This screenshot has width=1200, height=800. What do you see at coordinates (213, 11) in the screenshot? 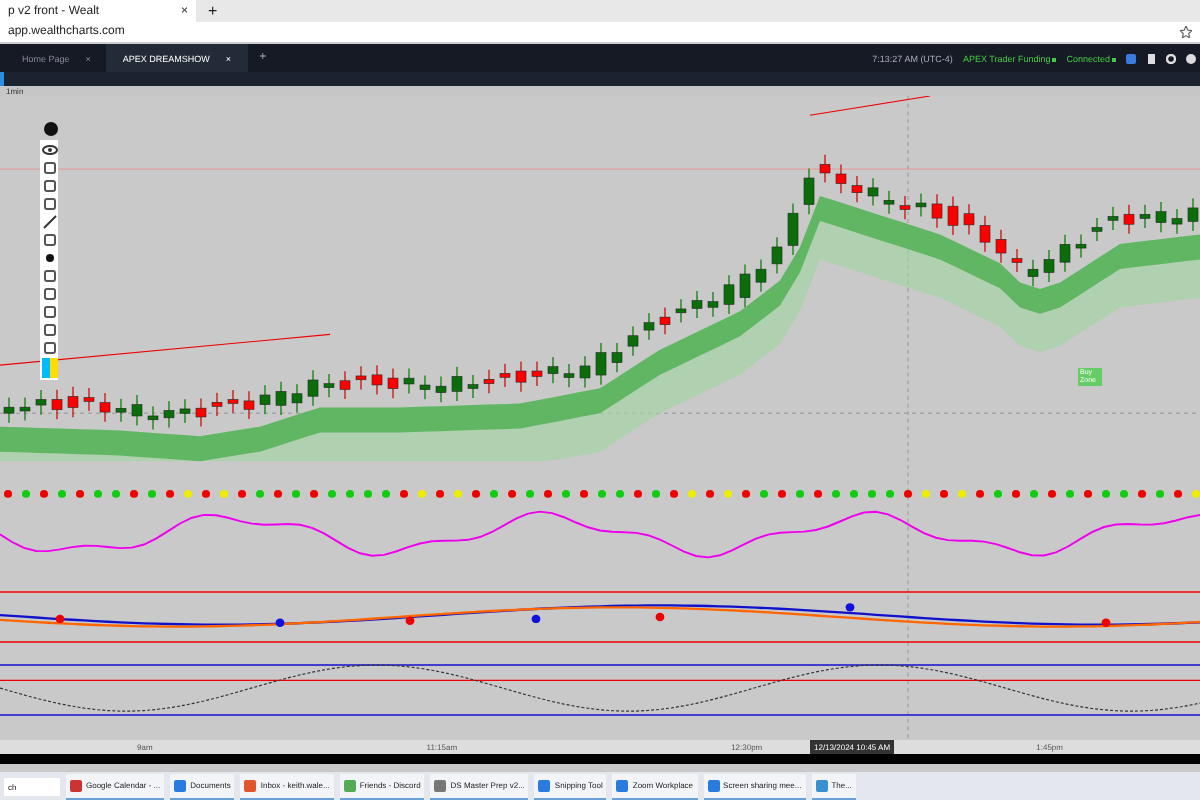
I see `new-tab-button: +` at bounding box center [213, 11].